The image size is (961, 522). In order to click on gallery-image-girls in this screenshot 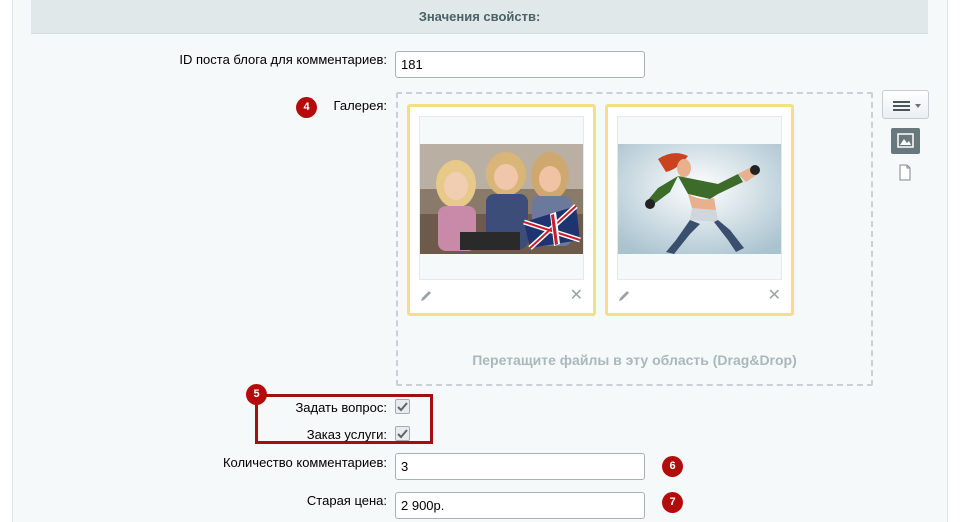, I will do `click(501, 199)`.